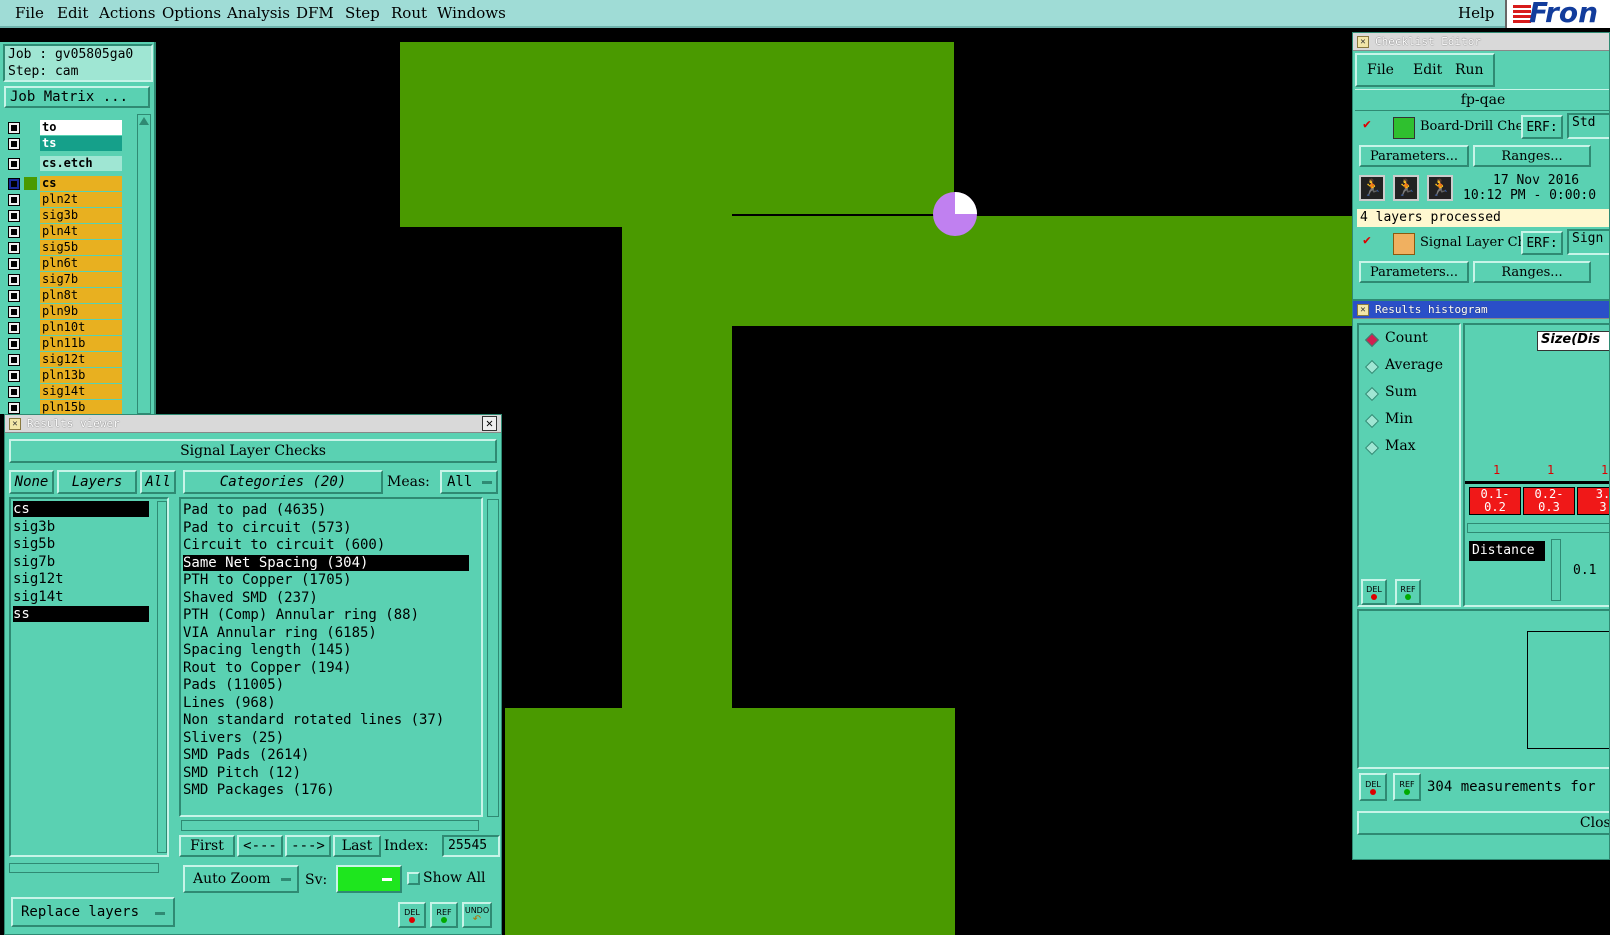  I want to click on check2-name: Signal Layer Ch, so click(1473, 242).